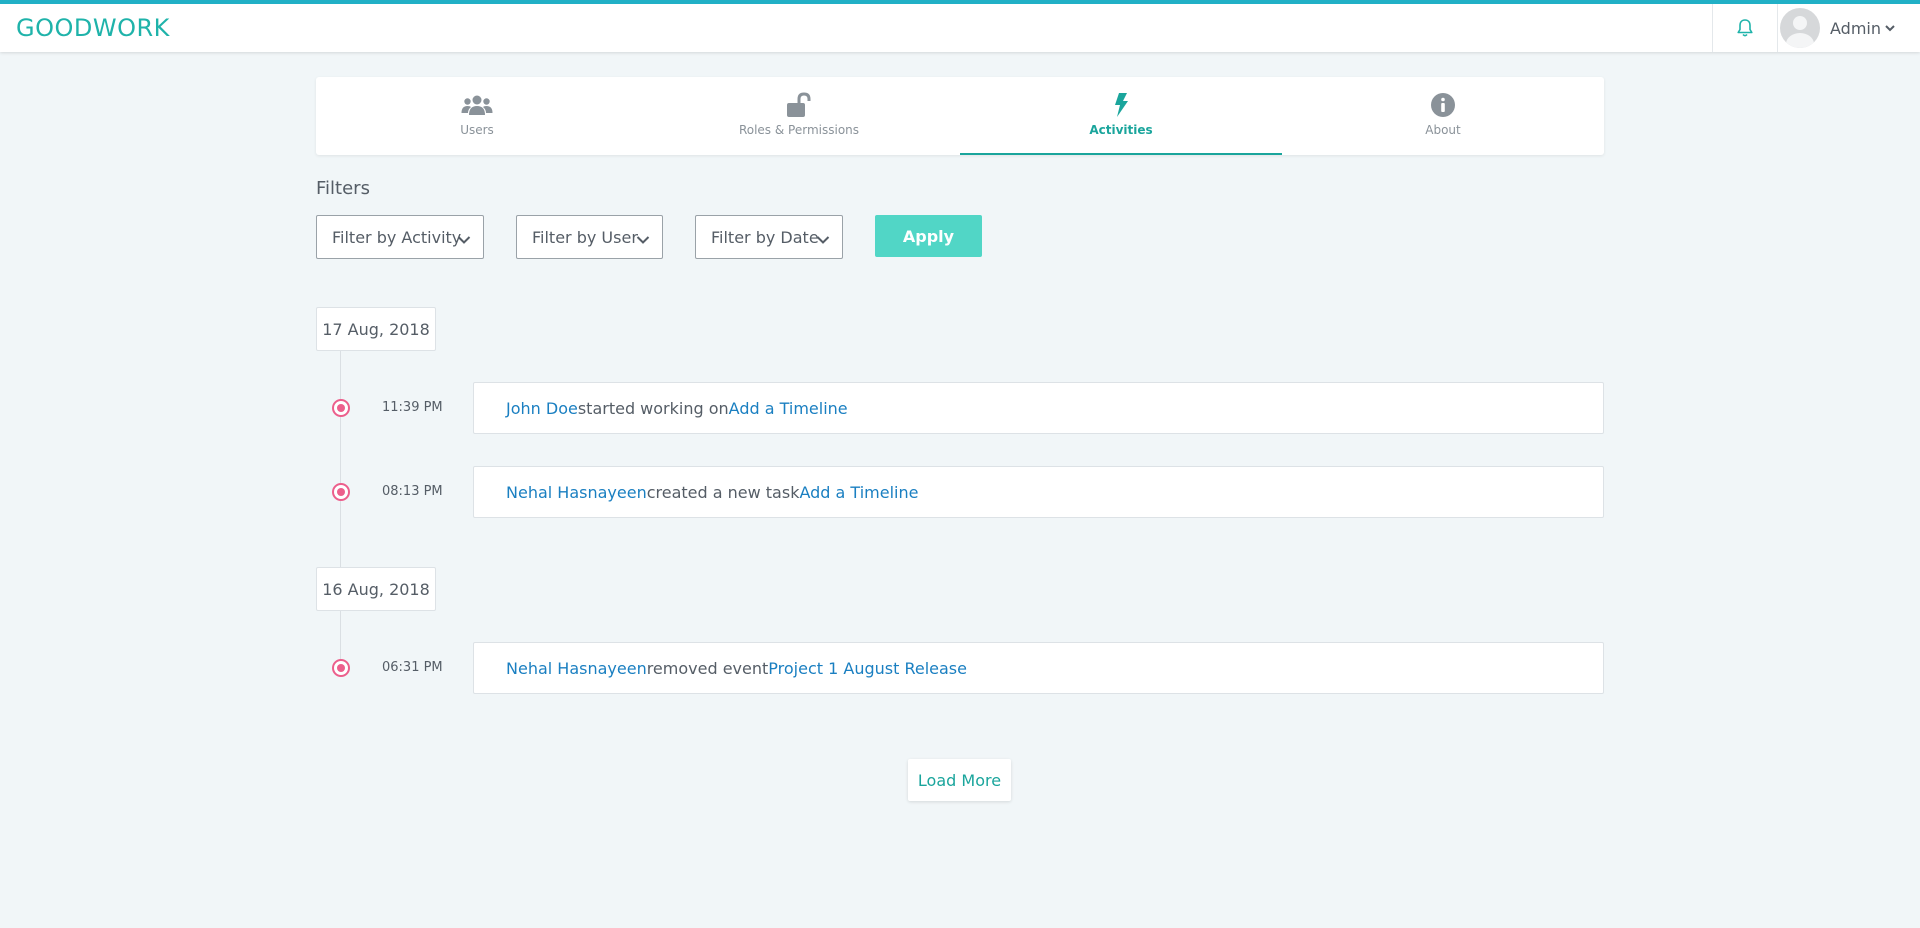  I want to click on tab-users: Users, so click(477, 116).